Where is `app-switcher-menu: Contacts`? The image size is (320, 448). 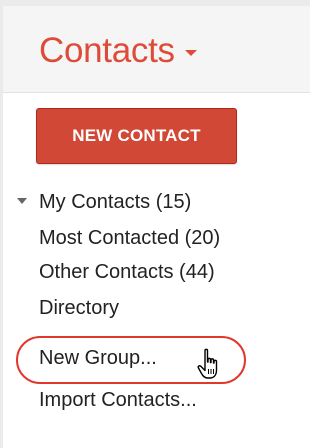 app-switcher-menu: Contacts is located at coordinates (118, 51).